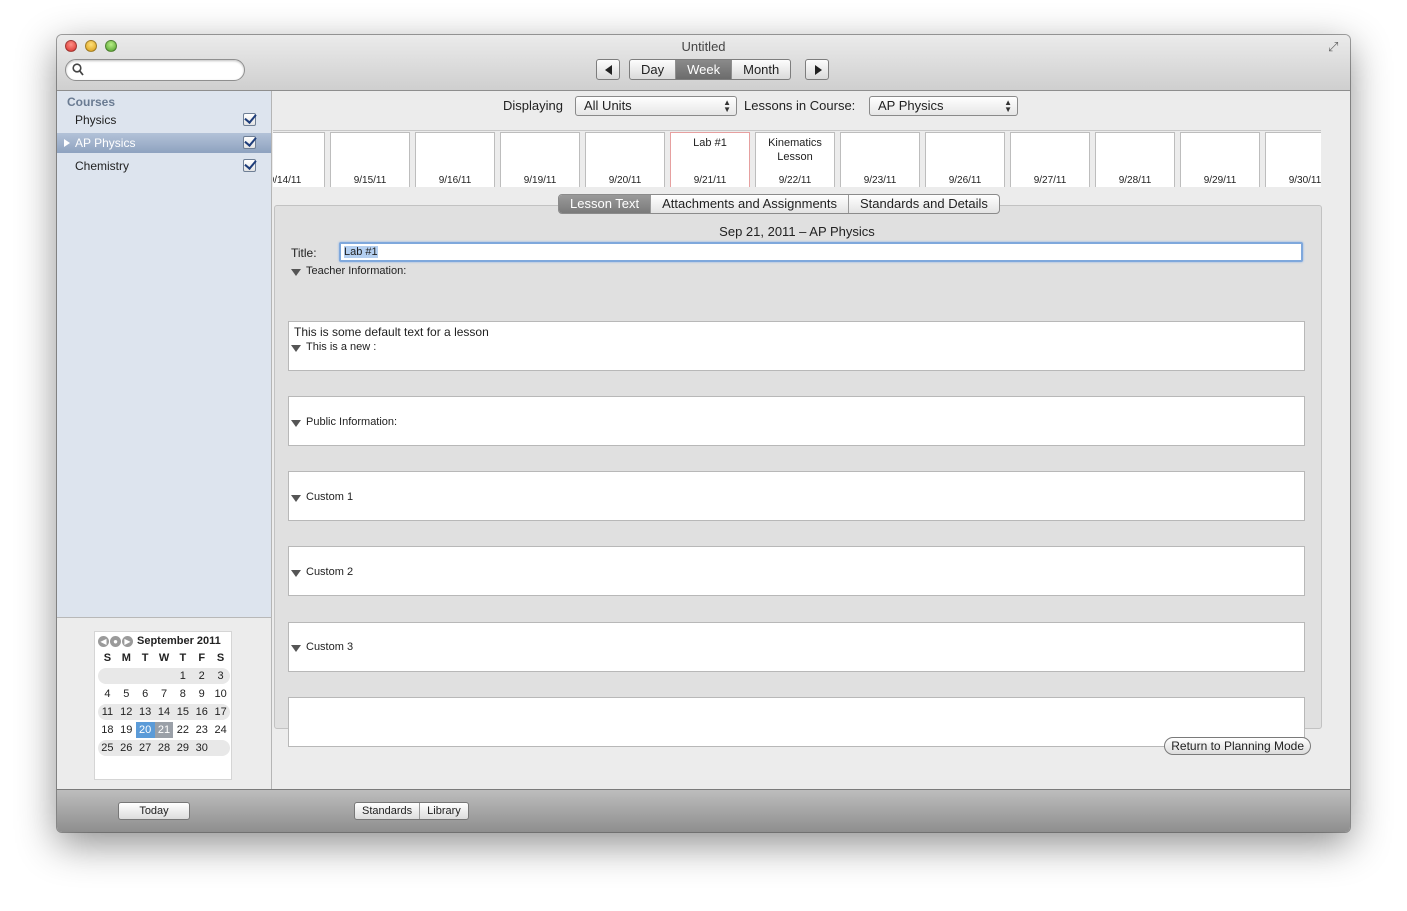 This screenshot has height=911, width=1407. What do you see at coordinates (1135, 180) in the screenshot?
I see `day-date: 9/28/11` at bounding box center [1135, 180].